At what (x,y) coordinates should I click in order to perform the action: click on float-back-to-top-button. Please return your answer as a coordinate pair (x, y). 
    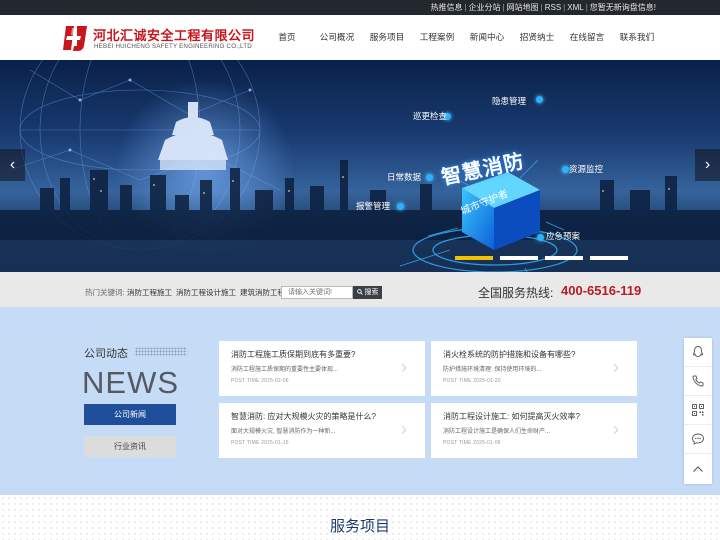
    Looking at the image, I should click on (698, 469).